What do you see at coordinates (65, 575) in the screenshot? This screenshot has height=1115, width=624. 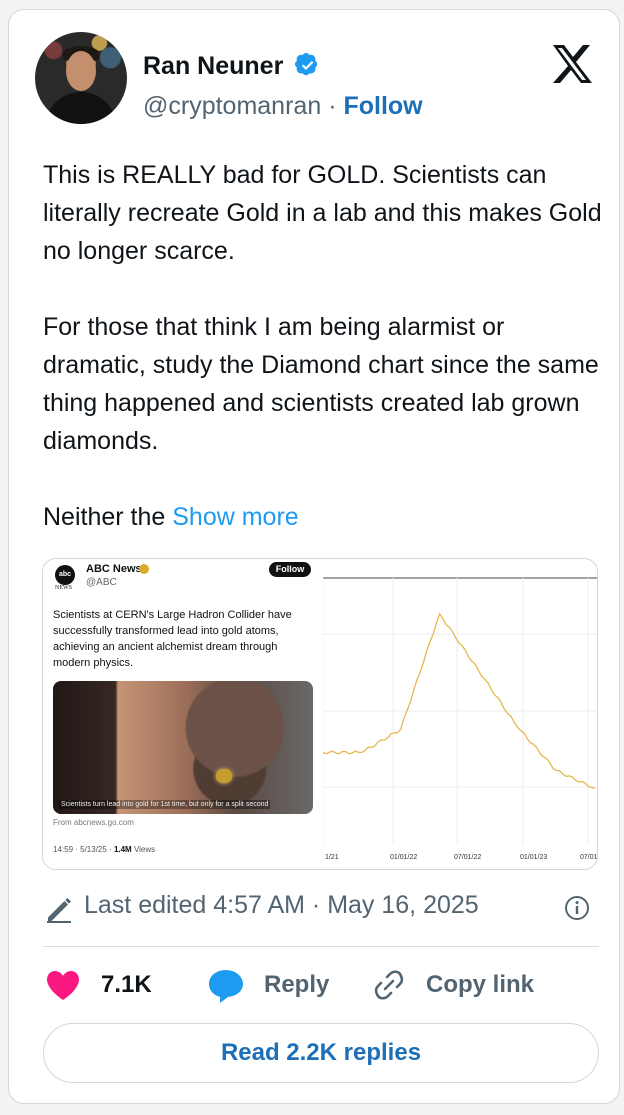 I see `abc-logo-icon: abc` at bounding box center [65, 575].